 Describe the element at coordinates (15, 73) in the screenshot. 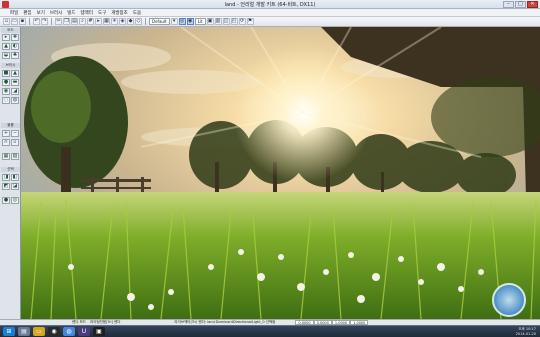

I see `cone-brush-icon: ▲` at that location.